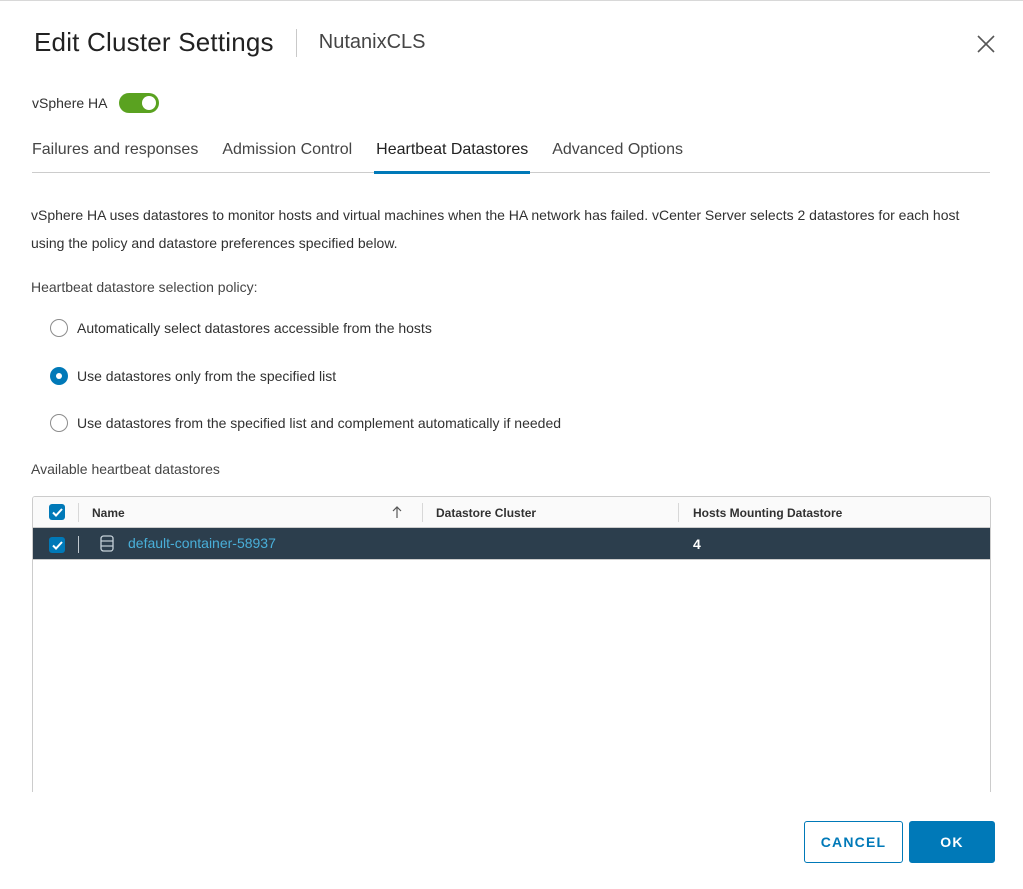 The width and height of the screenshot is (1023, 889). I want to click on dialog-subtitle: NutanixCLS, so click(372, 42).